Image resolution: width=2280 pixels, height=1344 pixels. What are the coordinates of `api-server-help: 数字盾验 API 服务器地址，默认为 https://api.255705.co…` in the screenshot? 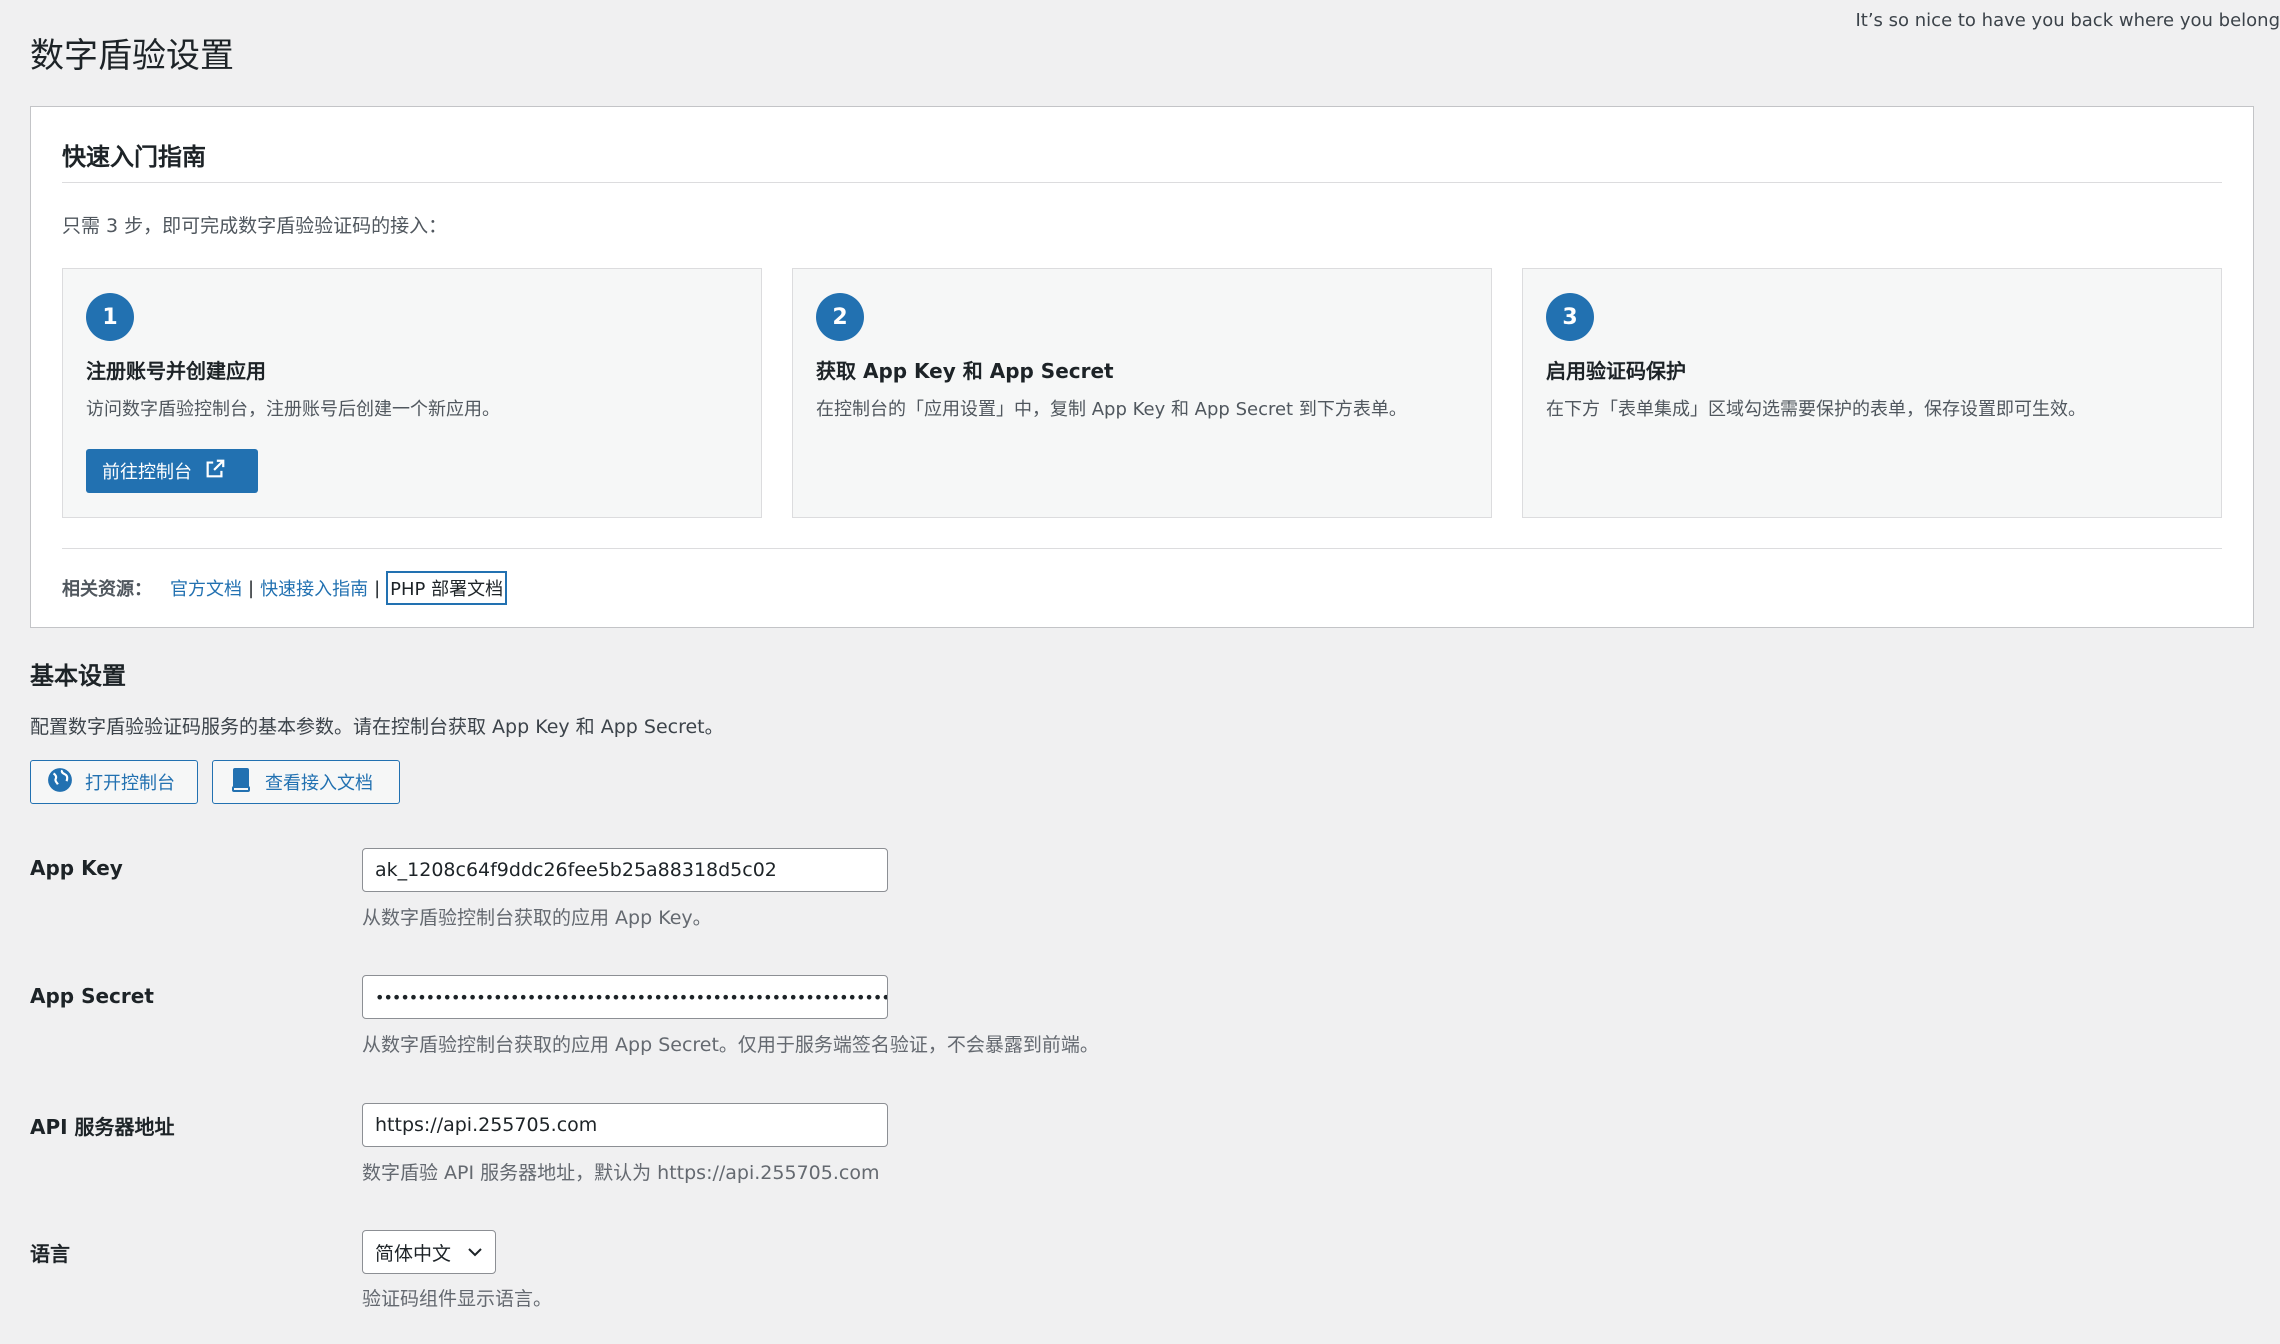 It's located at (621, 1173).